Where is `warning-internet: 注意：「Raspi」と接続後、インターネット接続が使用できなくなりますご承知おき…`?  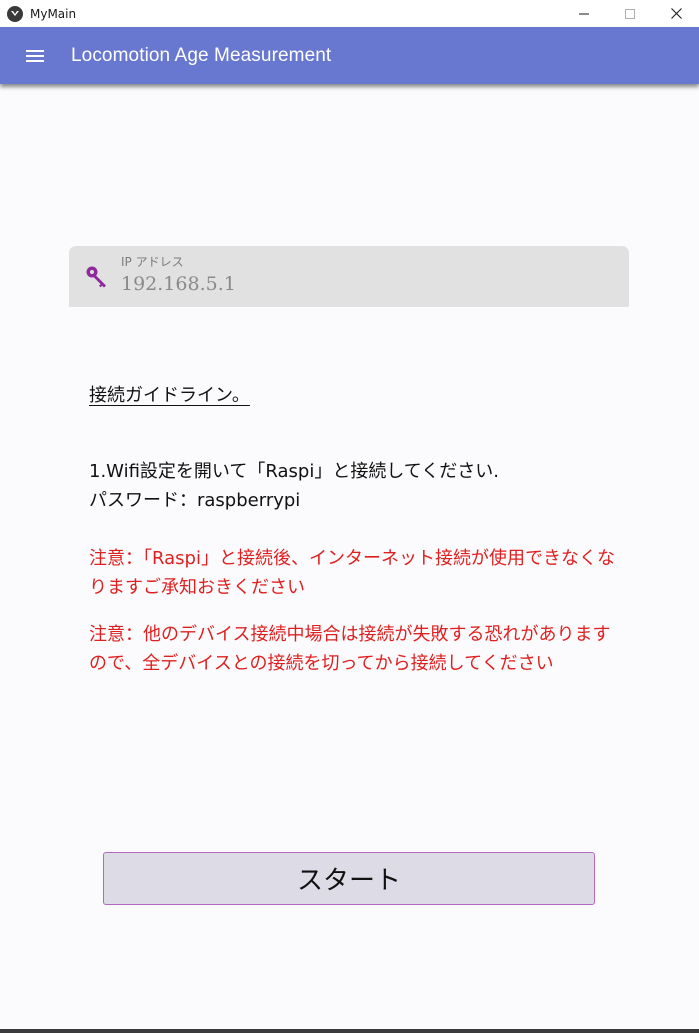 warning-internet: 注意：「Raspi」と接続後、インターネット接続が使用できなくなりますご承知おき… is located at coordinates (352, 573).